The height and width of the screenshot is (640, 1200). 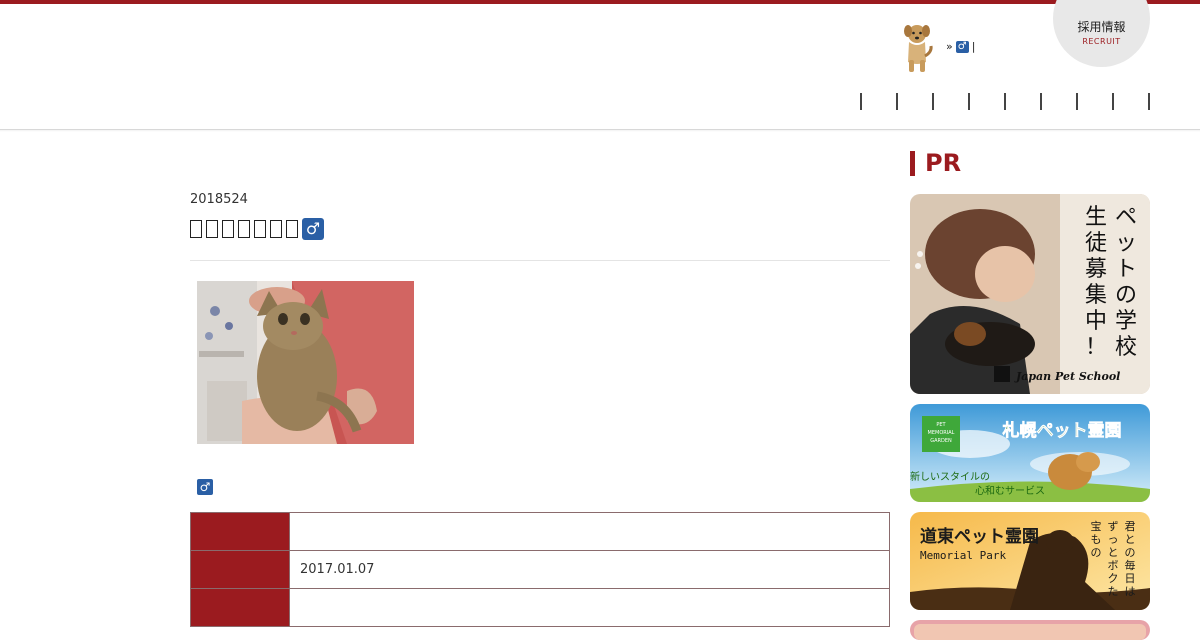 I want to click on ad3-vertical-char: 毎, so click(x=1130, y=565).